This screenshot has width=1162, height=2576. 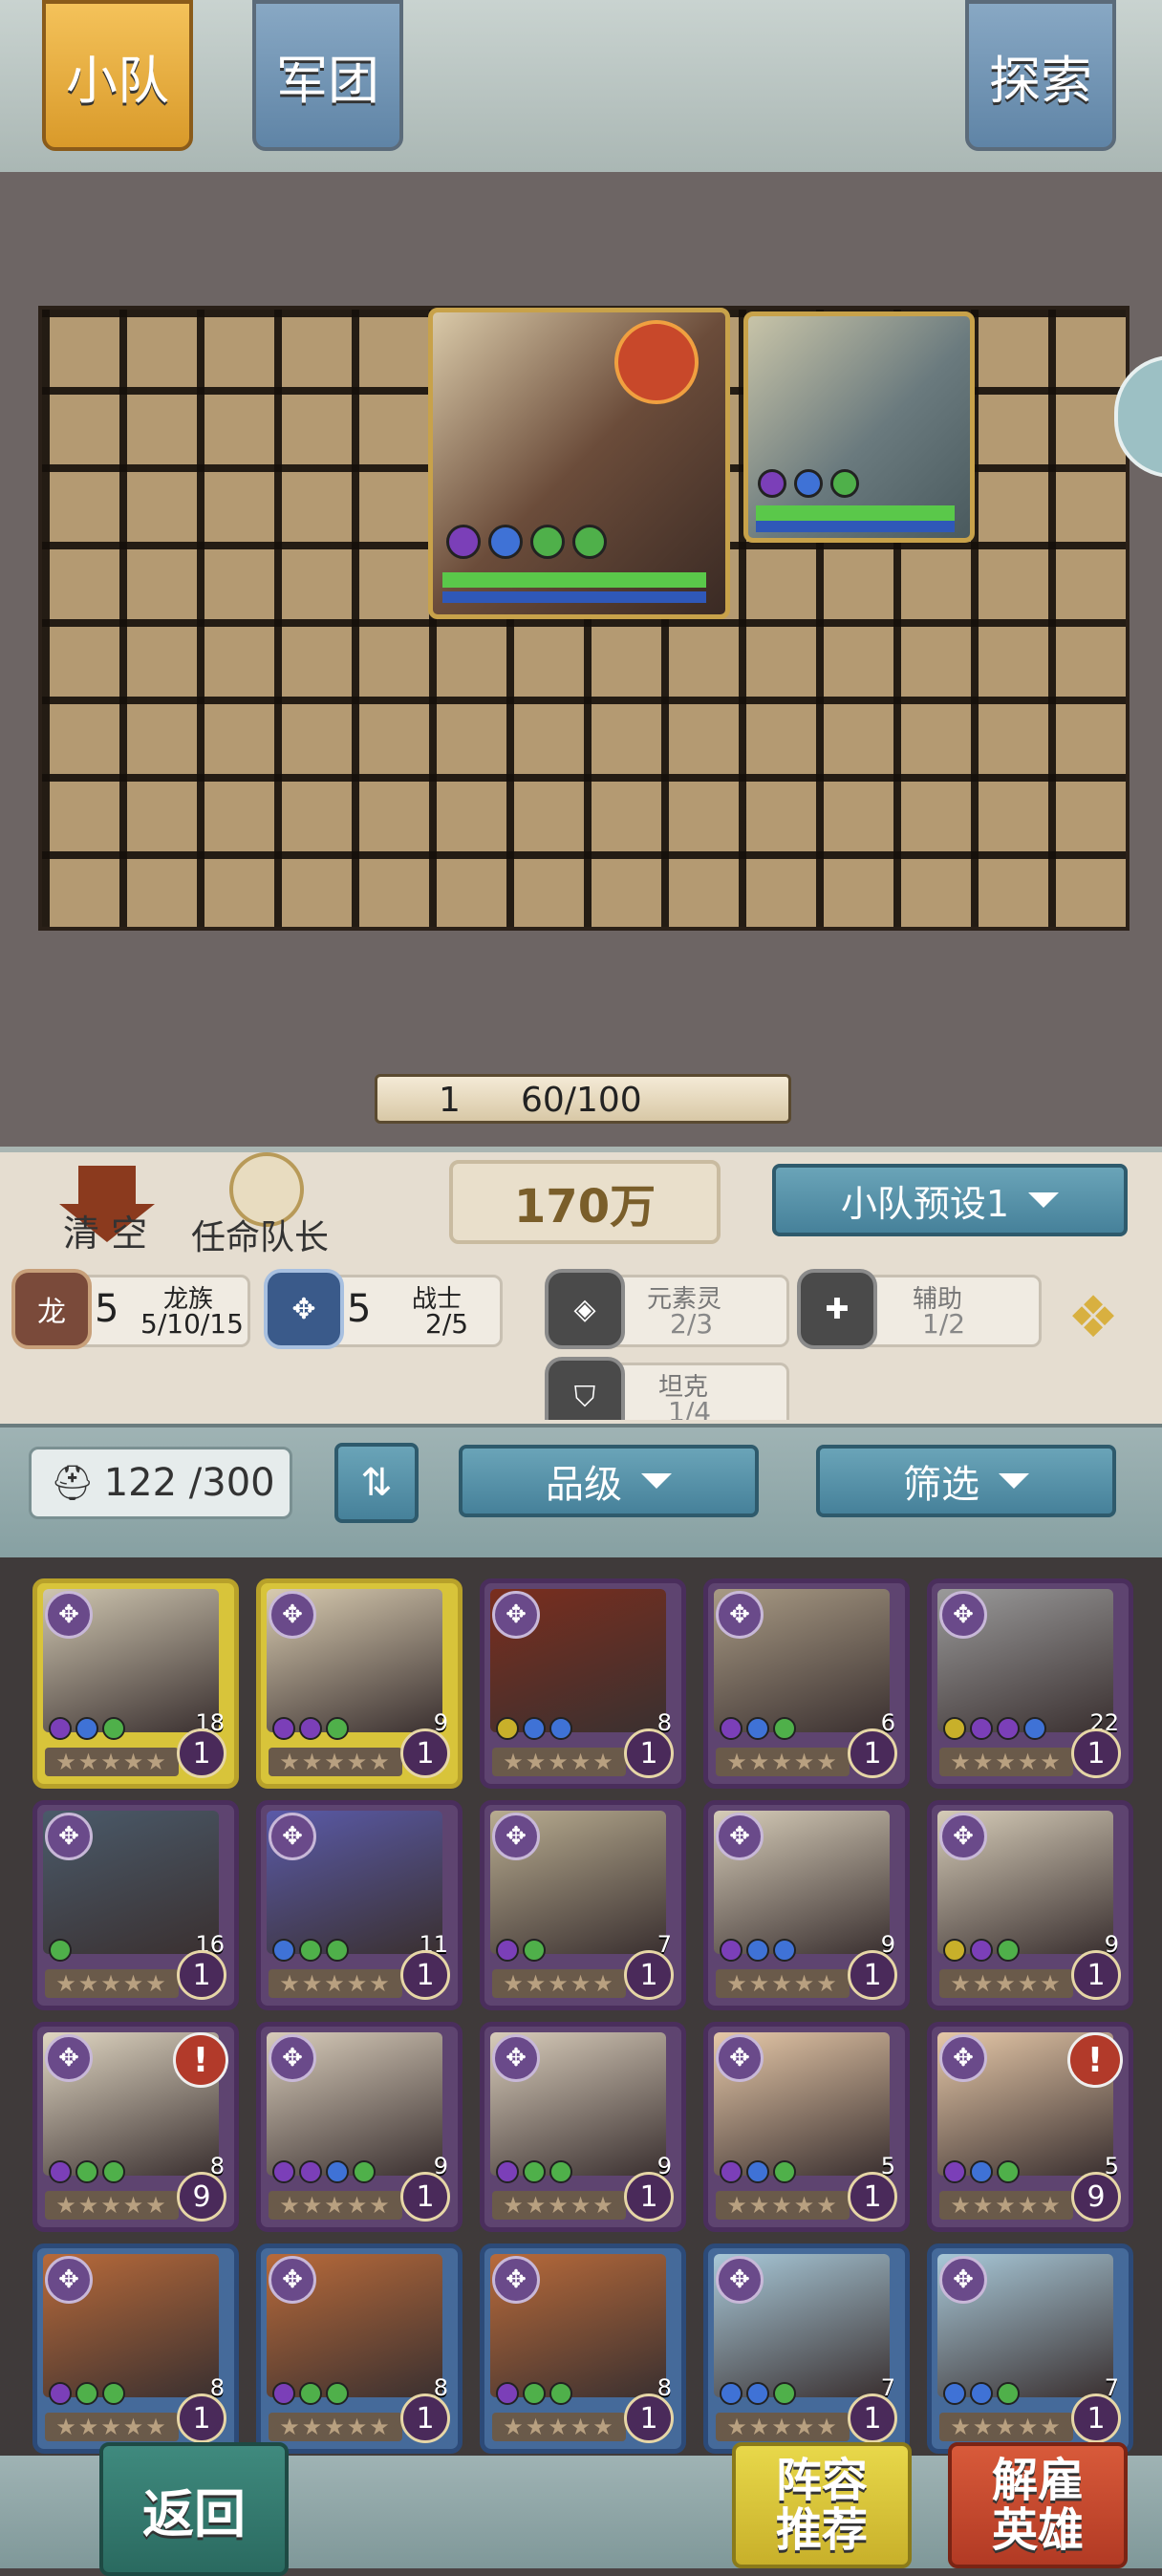 What do you see at coordinates (135, 1905) in the screenshot?
I see `hero-card: ✥ 16 ★★★★★ 1` at bounding box center [135, 1905].